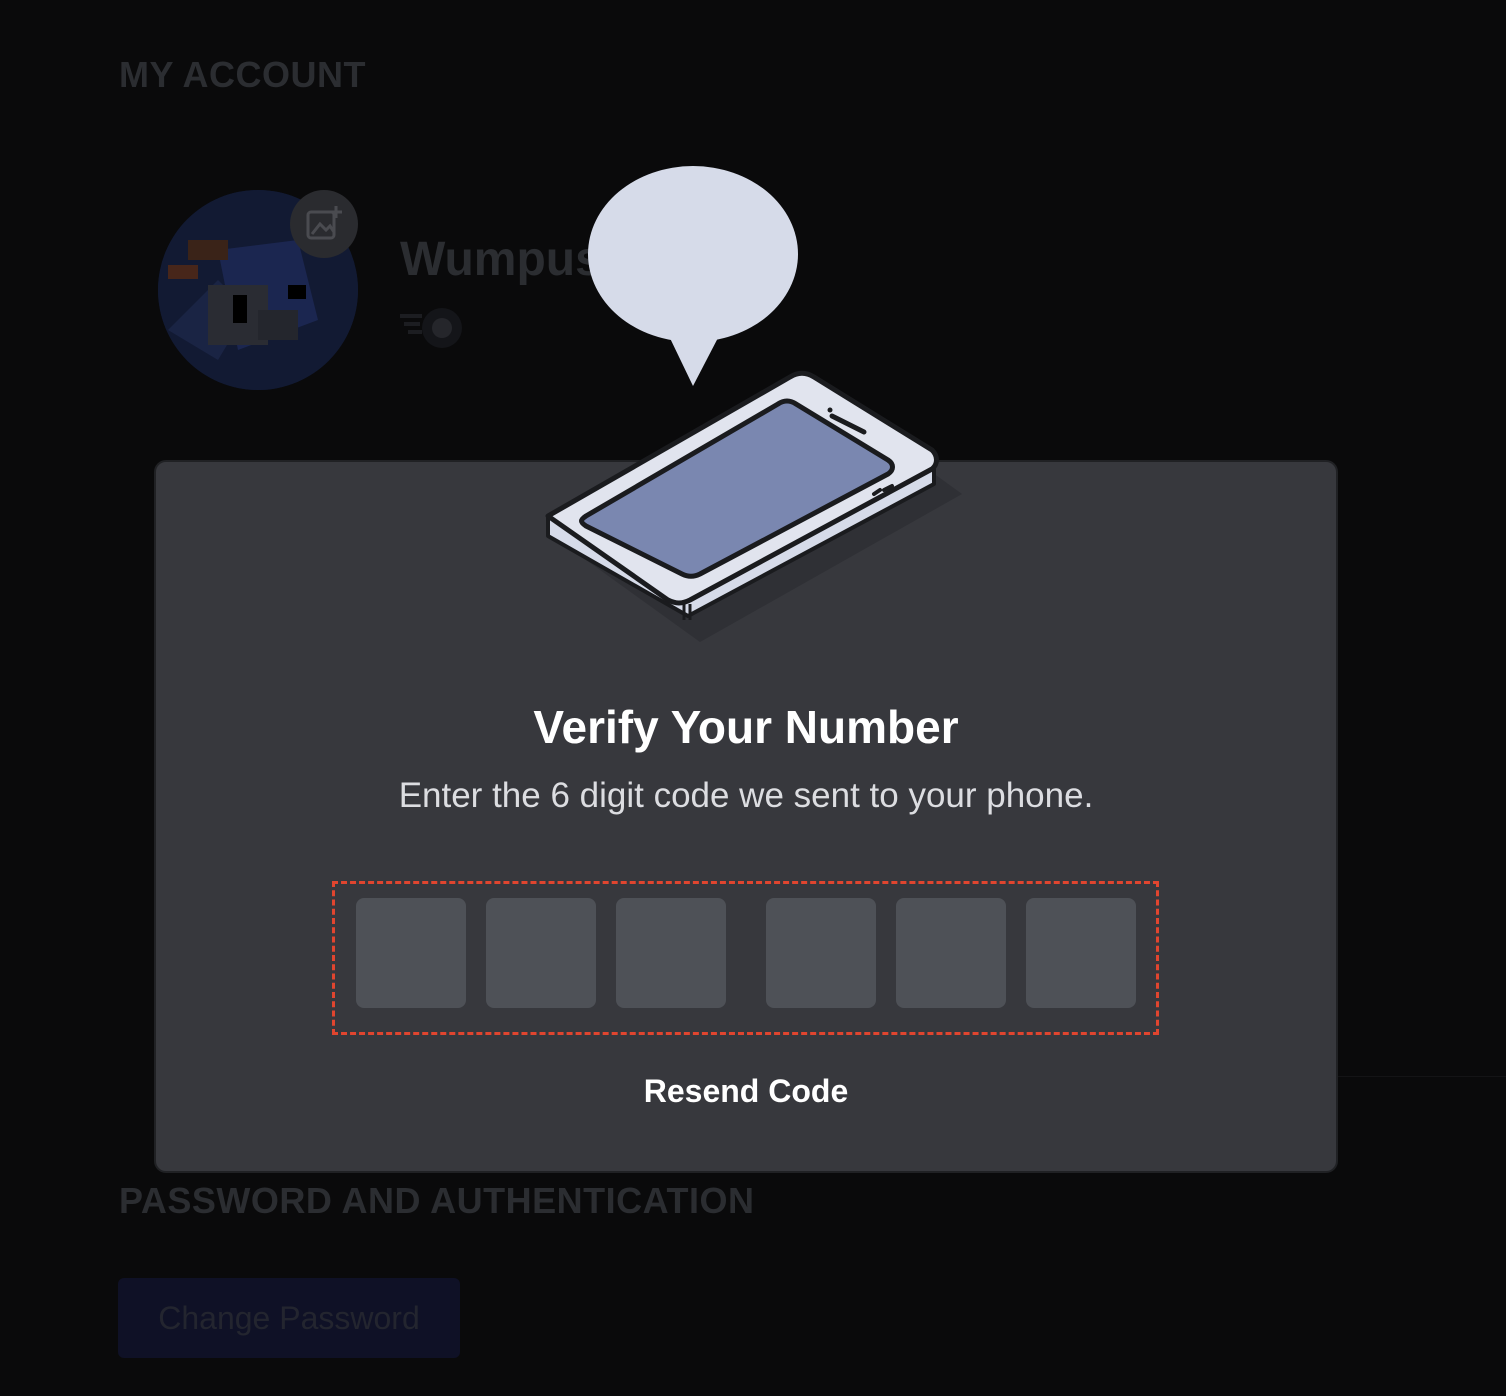 This screenshot has height=1396, width=1506. I want to click on resend-code-link: Resend Code, so click(746, 1091).